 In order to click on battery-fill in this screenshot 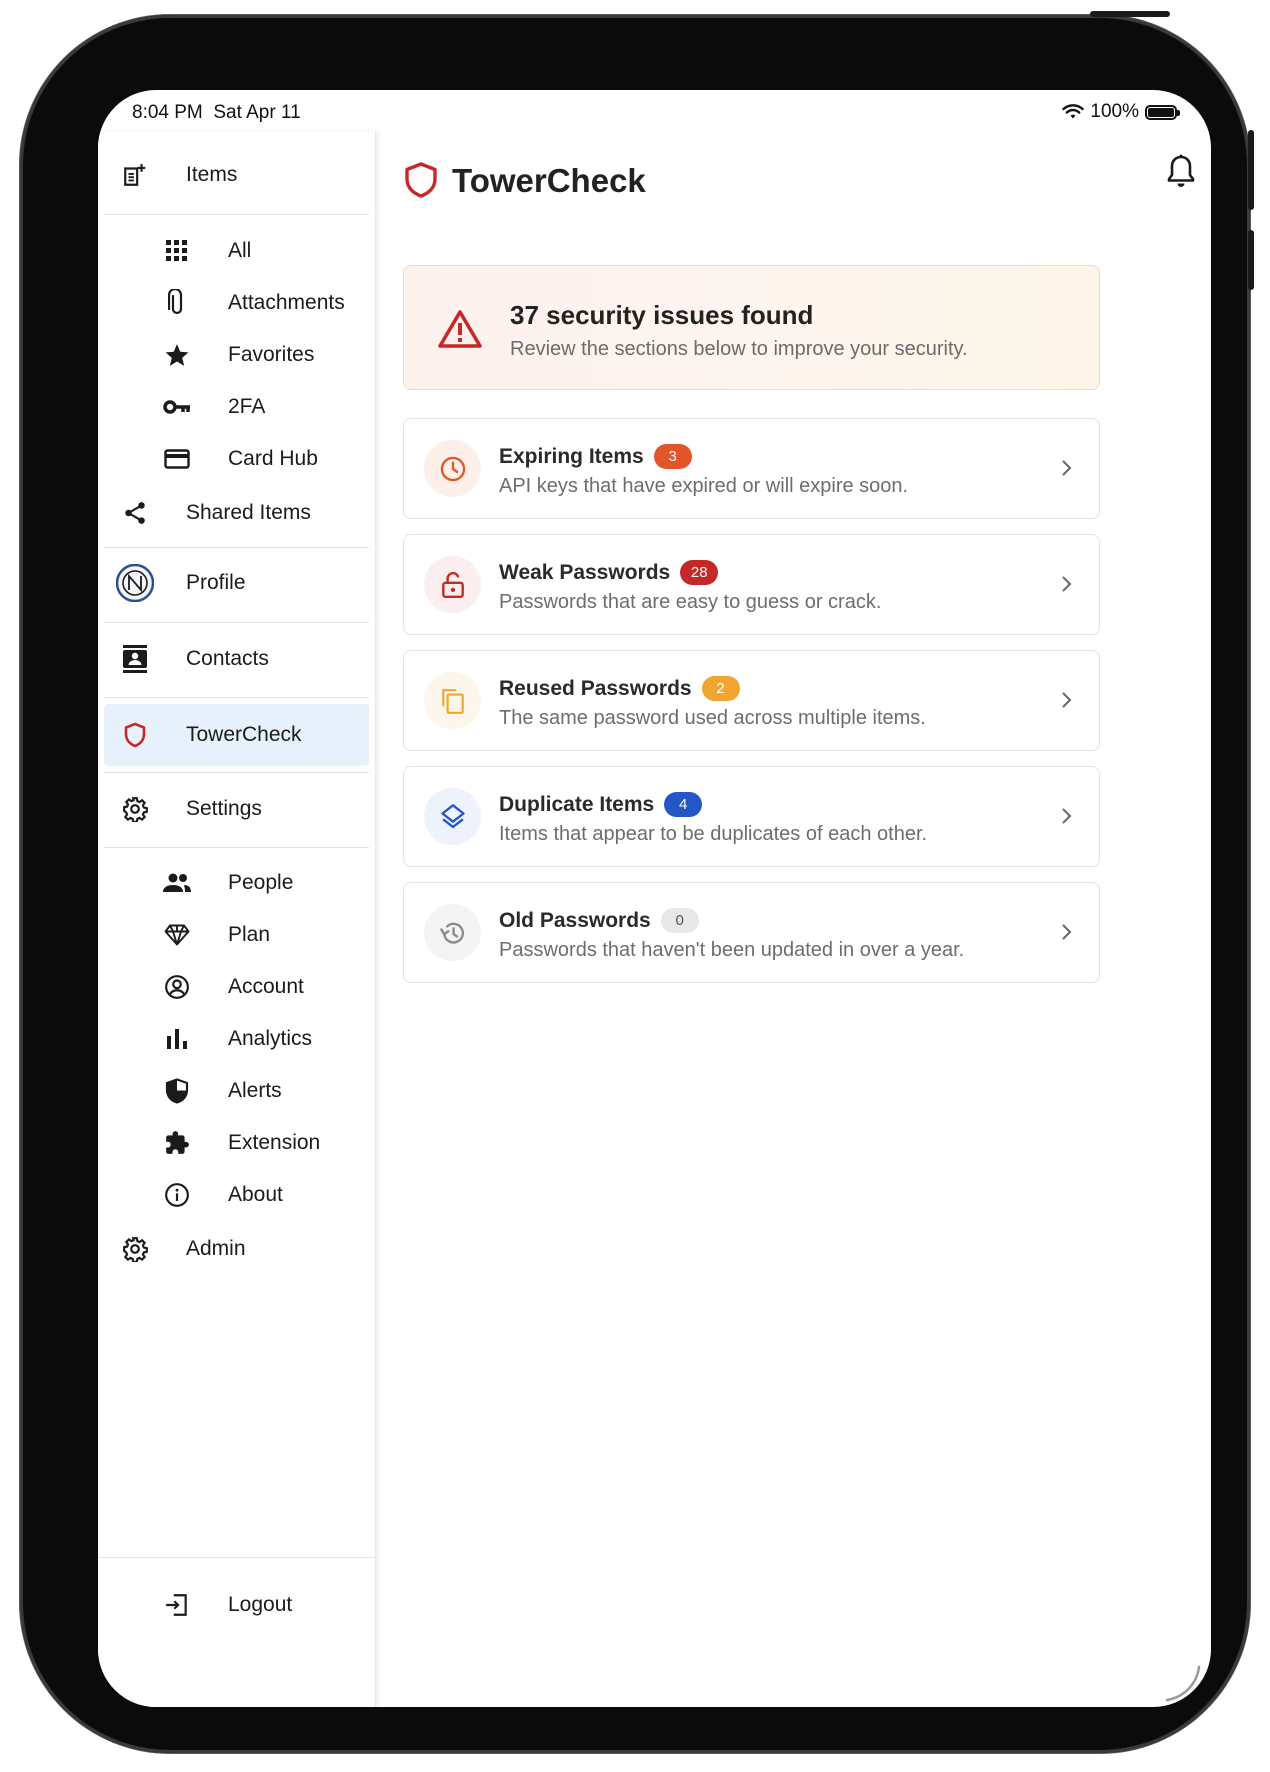, I will do `click(1161, 112)`.